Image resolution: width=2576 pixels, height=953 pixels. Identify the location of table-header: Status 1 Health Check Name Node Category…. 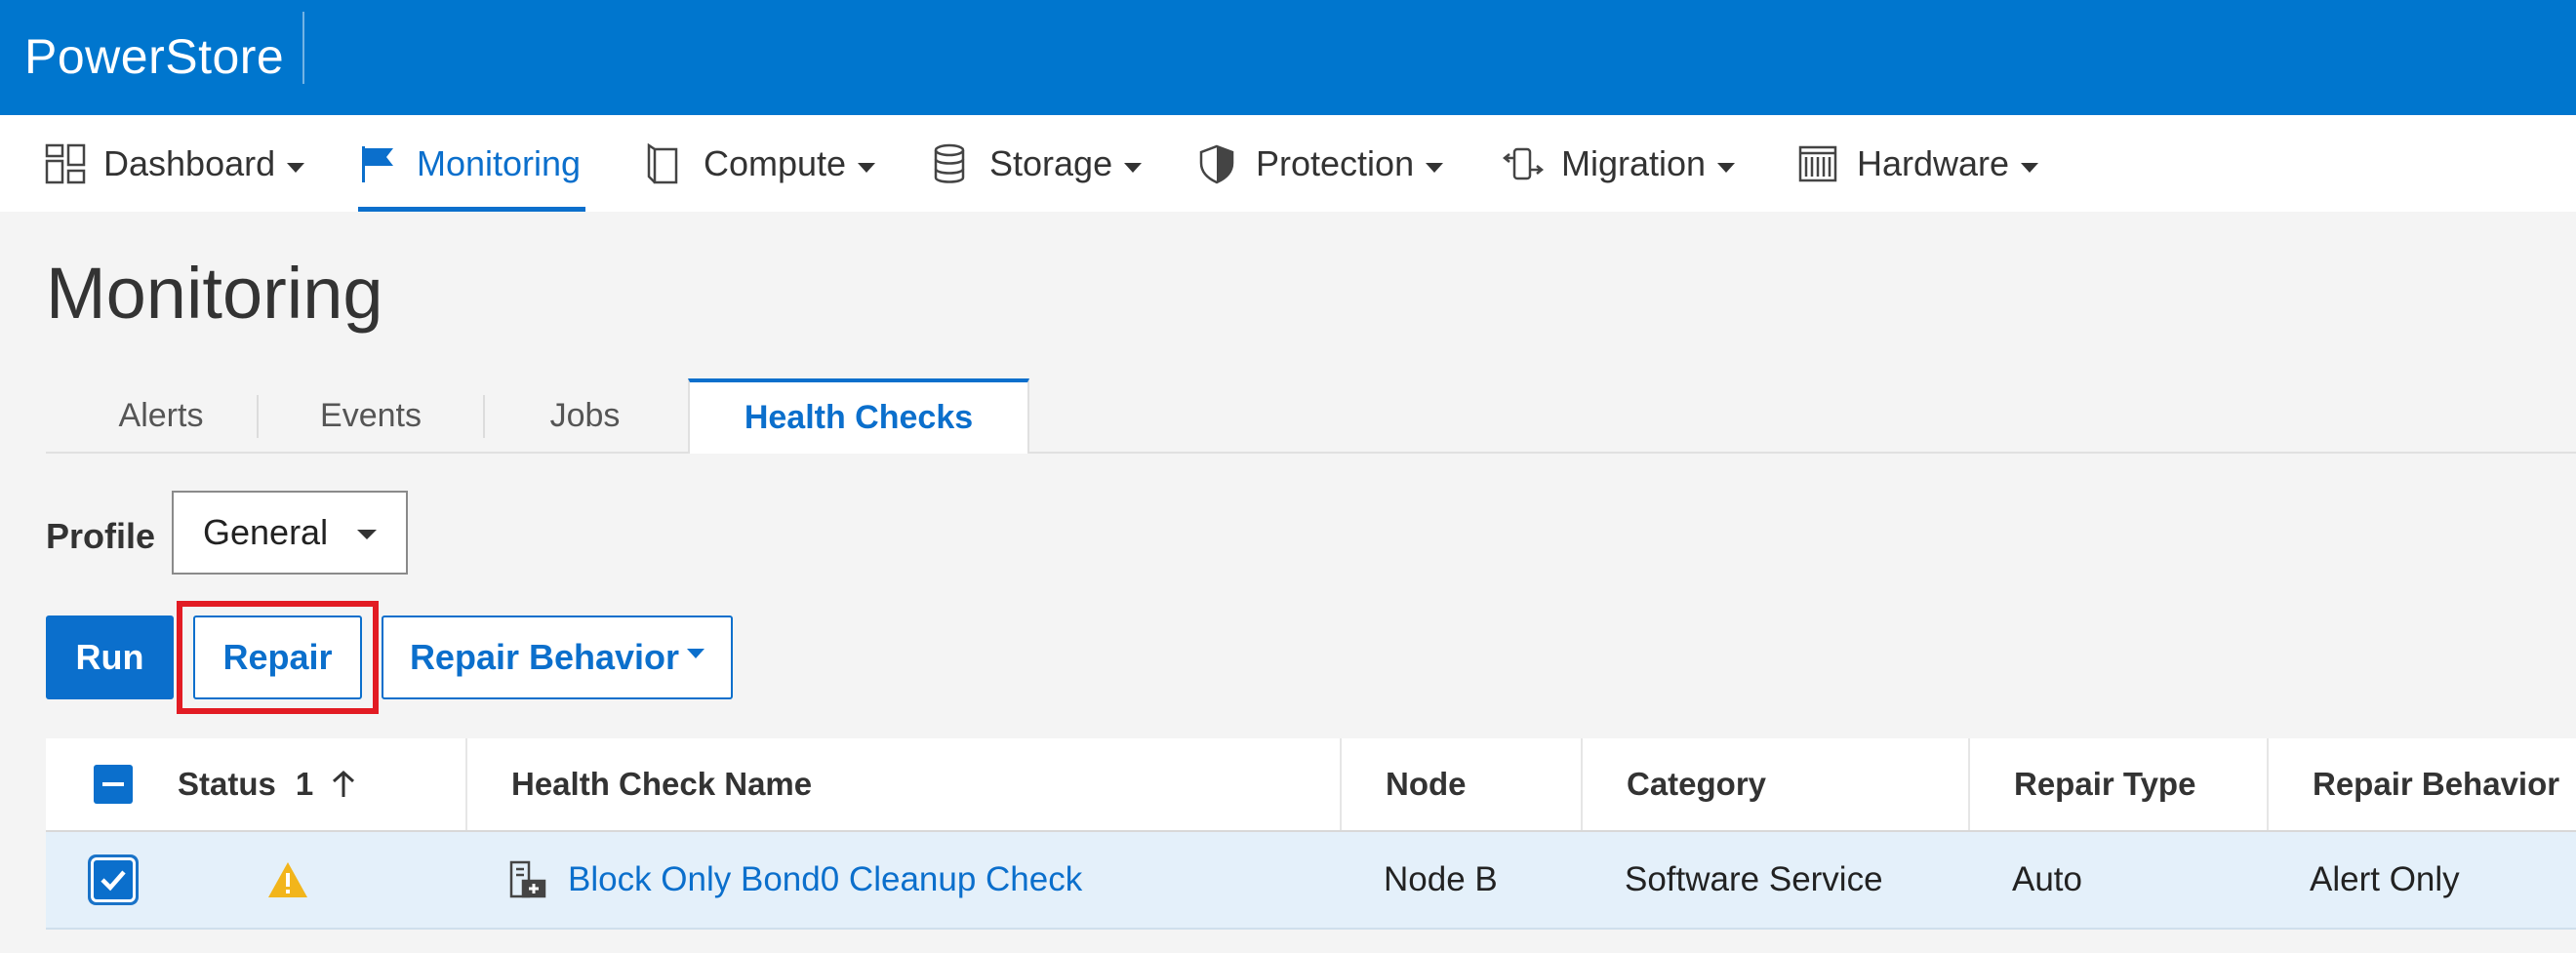
(1311, 785).